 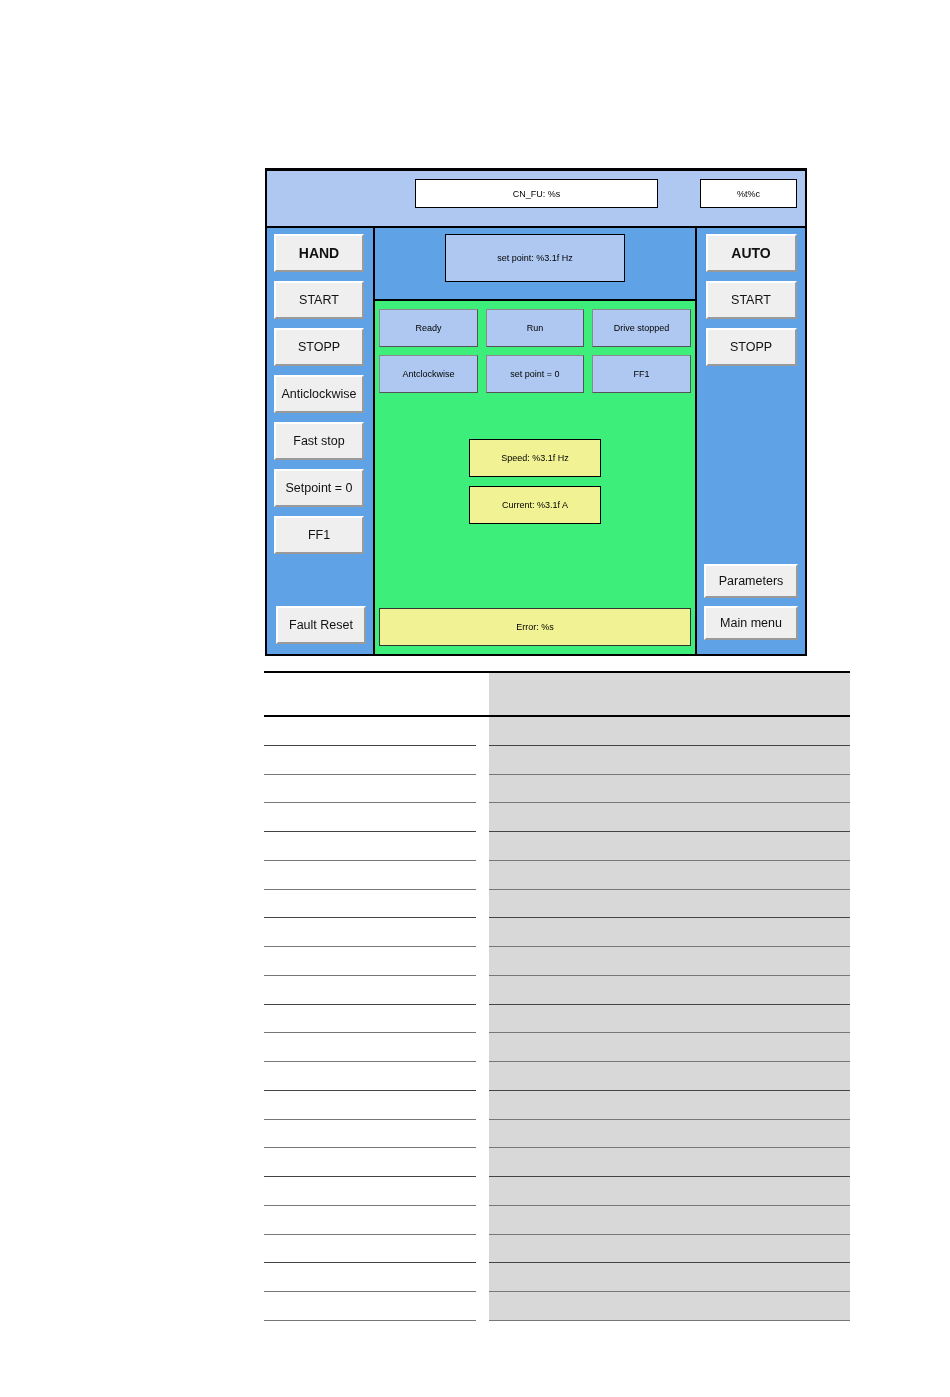 What do you see at coordinates (428, 374) in the screenshot?
I see `status-indicator: Antclockwise` at bounding box center [428, 374].